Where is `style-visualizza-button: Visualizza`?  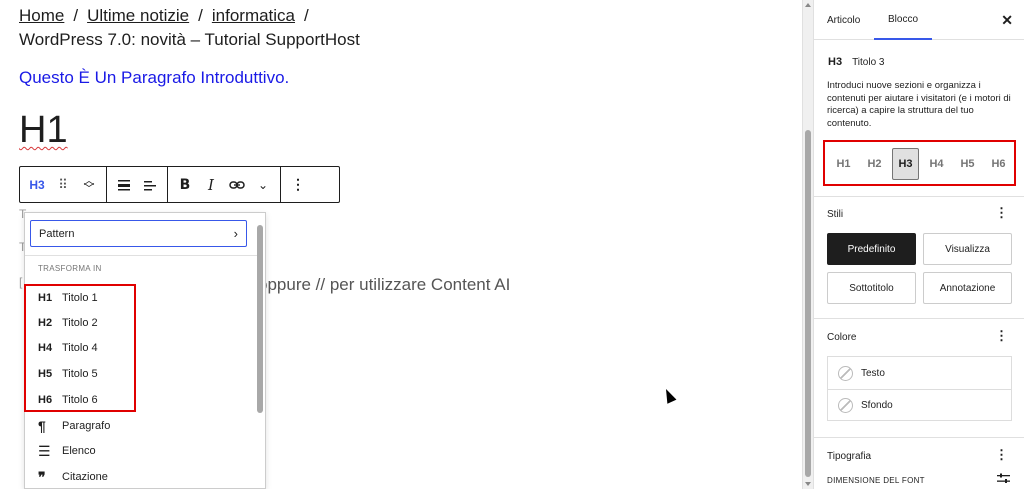 style-visualizza-button: Visualizza is located at coordinates (967, 249).